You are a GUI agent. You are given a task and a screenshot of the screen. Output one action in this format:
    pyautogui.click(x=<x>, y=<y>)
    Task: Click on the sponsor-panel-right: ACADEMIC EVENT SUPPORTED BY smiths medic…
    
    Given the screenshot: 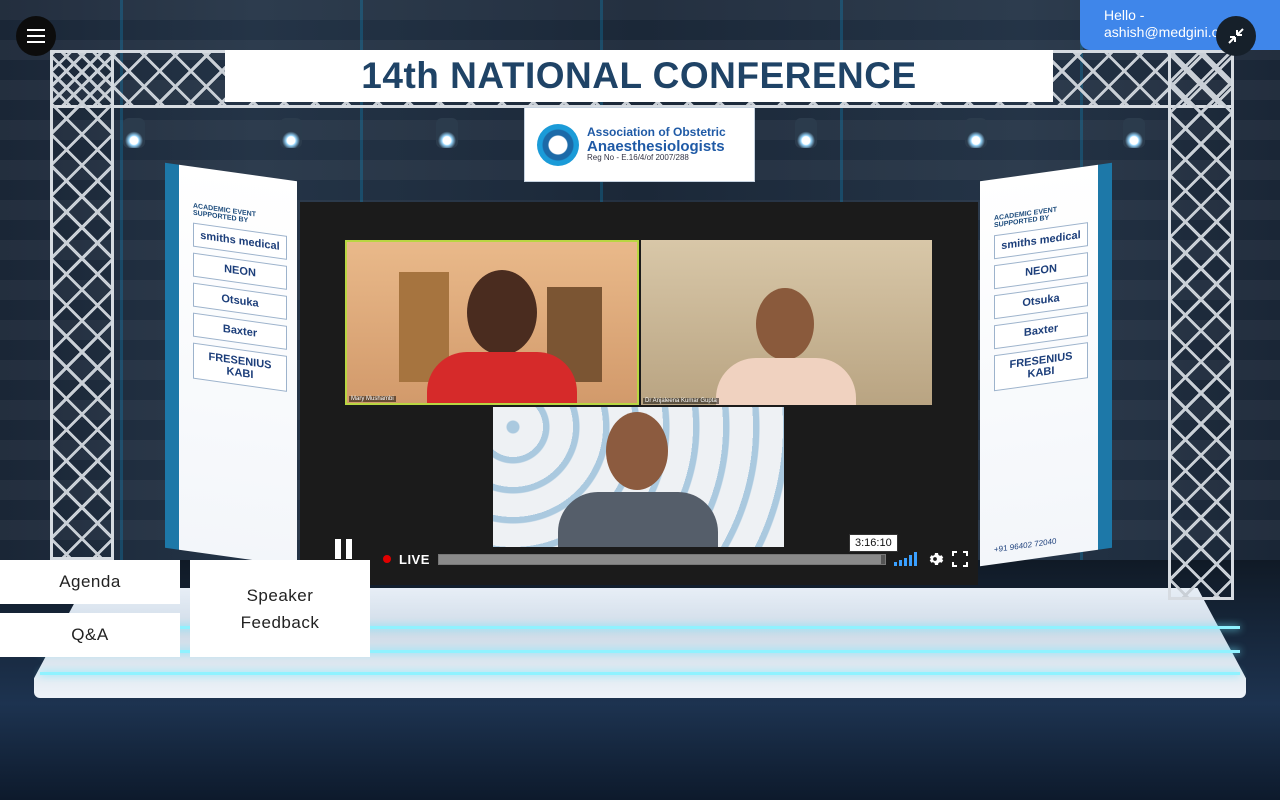 What is the action you would take?
    pyautogui.click(x=1046, y=364)
    